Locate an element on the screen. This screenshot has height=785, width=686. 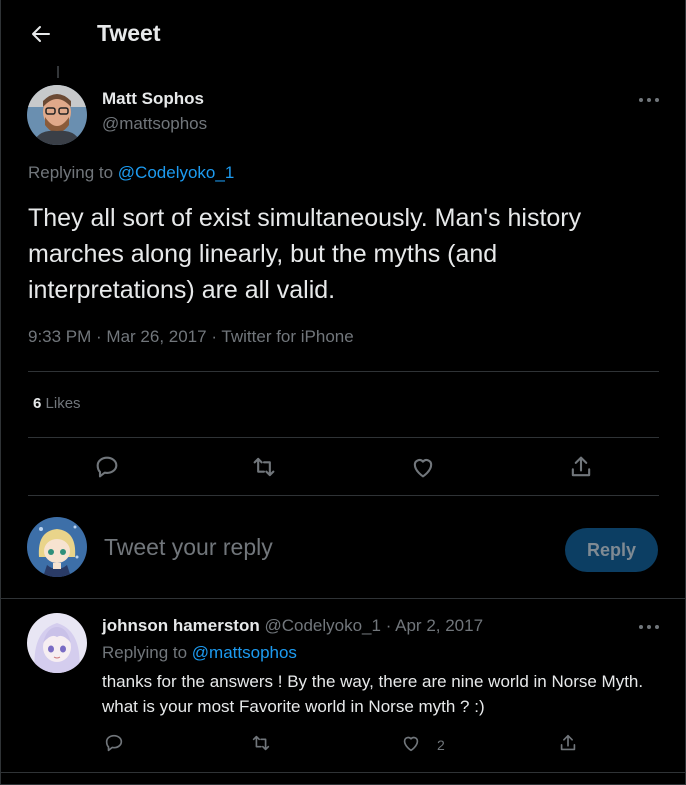
likes-stat: 6 Likes is located at coordinates (57, 403).